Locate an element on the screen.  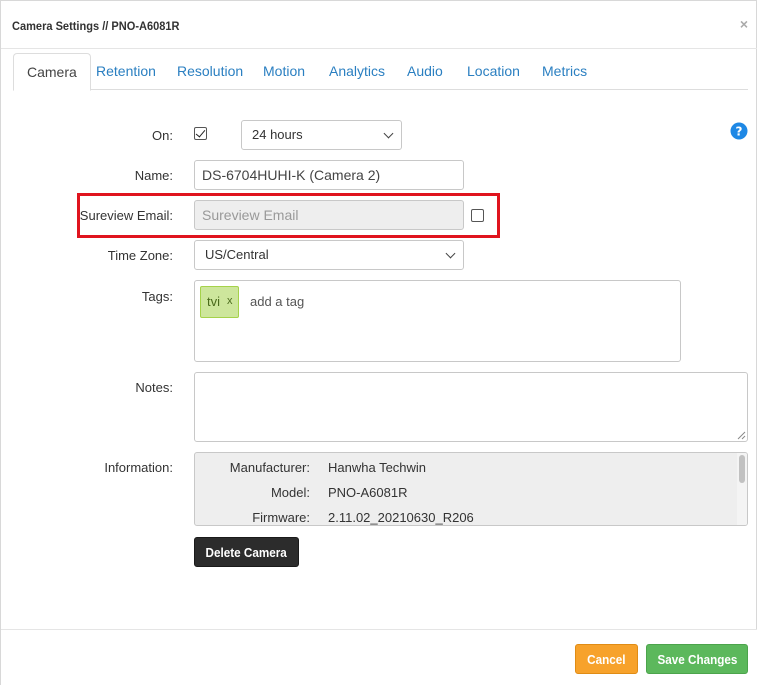
cancel-label: Cancel is located at coordinates (606, 659).